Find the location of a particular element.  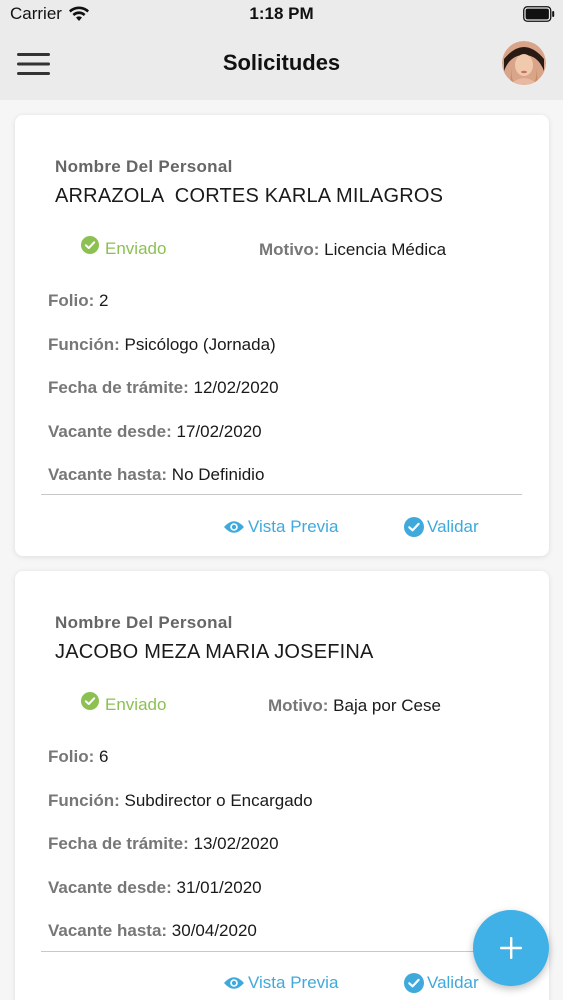

nav-bar: Solicitudes is located at coordinates (281, 65).